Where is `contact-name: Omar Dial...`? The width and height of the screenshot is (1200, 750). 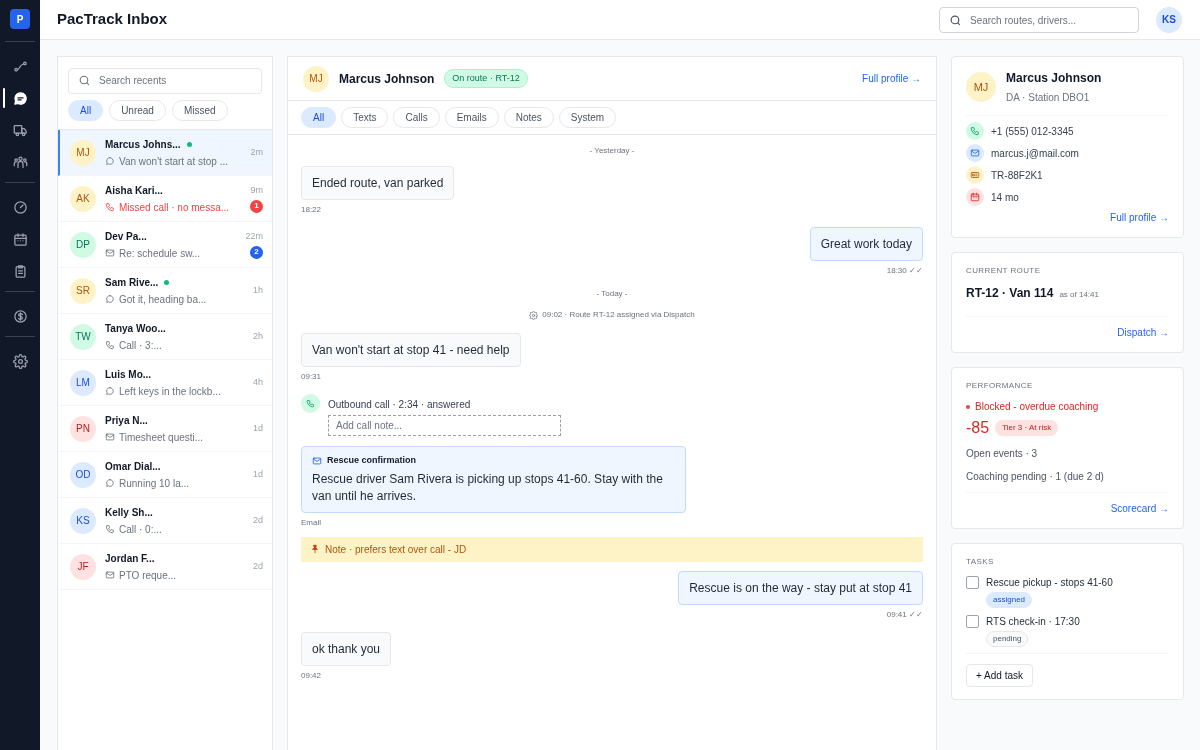
contact-name: Omar Dial... is located at coordinates (133, 466).